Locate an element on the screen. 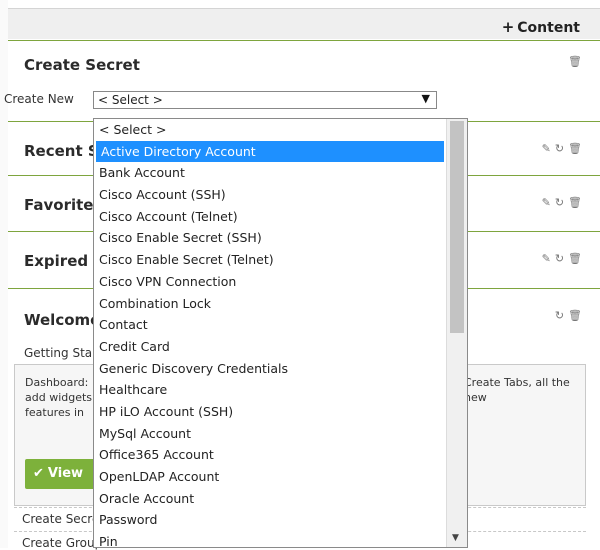  dropdown-option: Cisco Enable Secret (SSH) is located at coordinates (270, 238).